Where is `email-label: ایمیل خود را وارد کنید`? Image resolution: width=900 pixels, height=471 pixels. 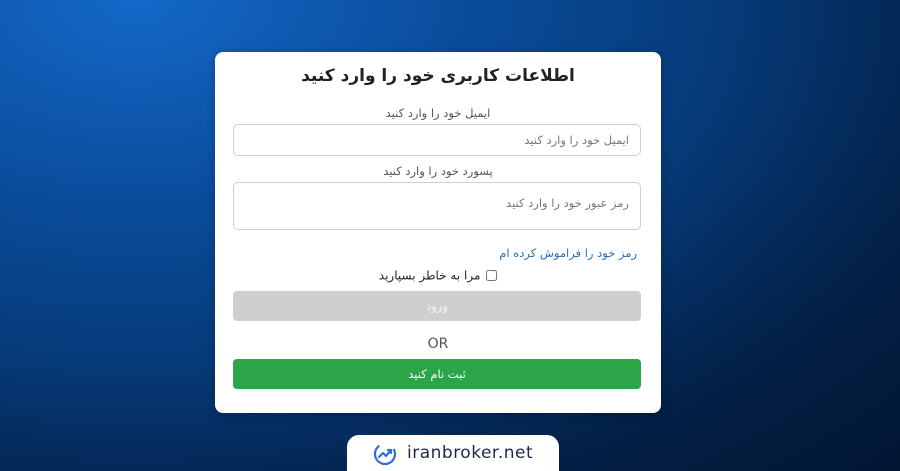
email-label: ایمیل خود را وارد کنید is located at coordinates (438, 113).